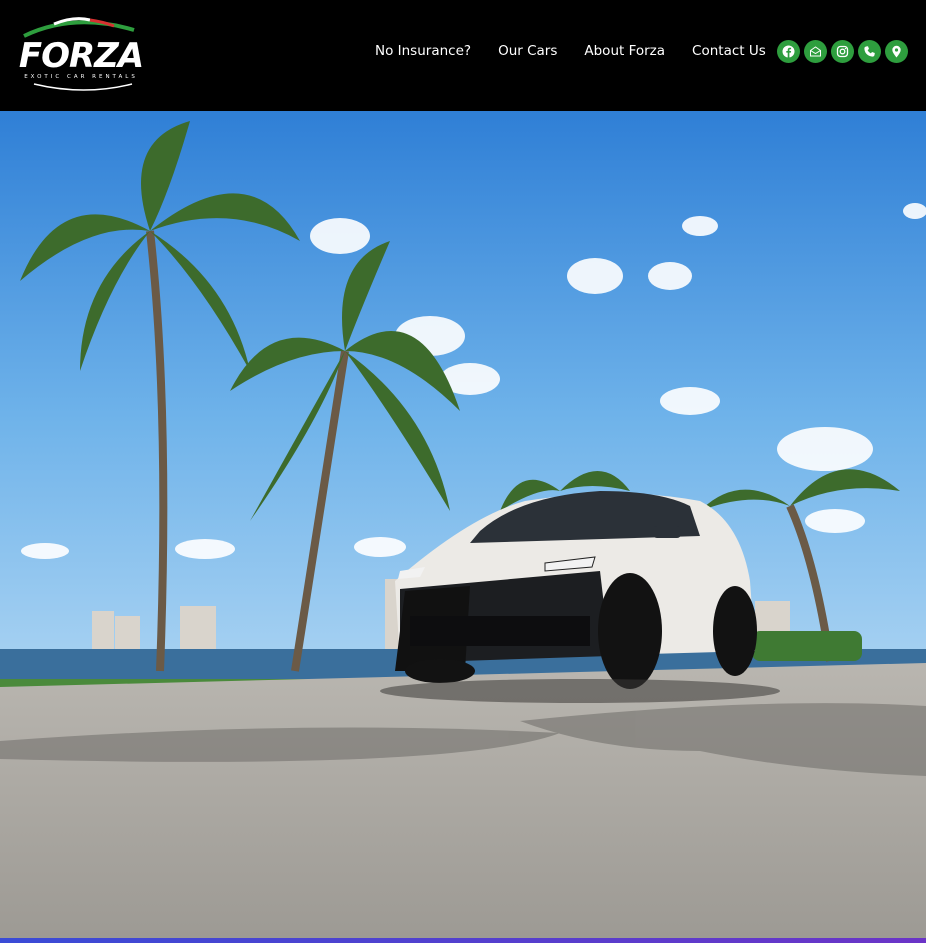 The width and height of the screenshot is (926, 943). I want to click on nav-our-cars: Our Cars, so click(527, 51).